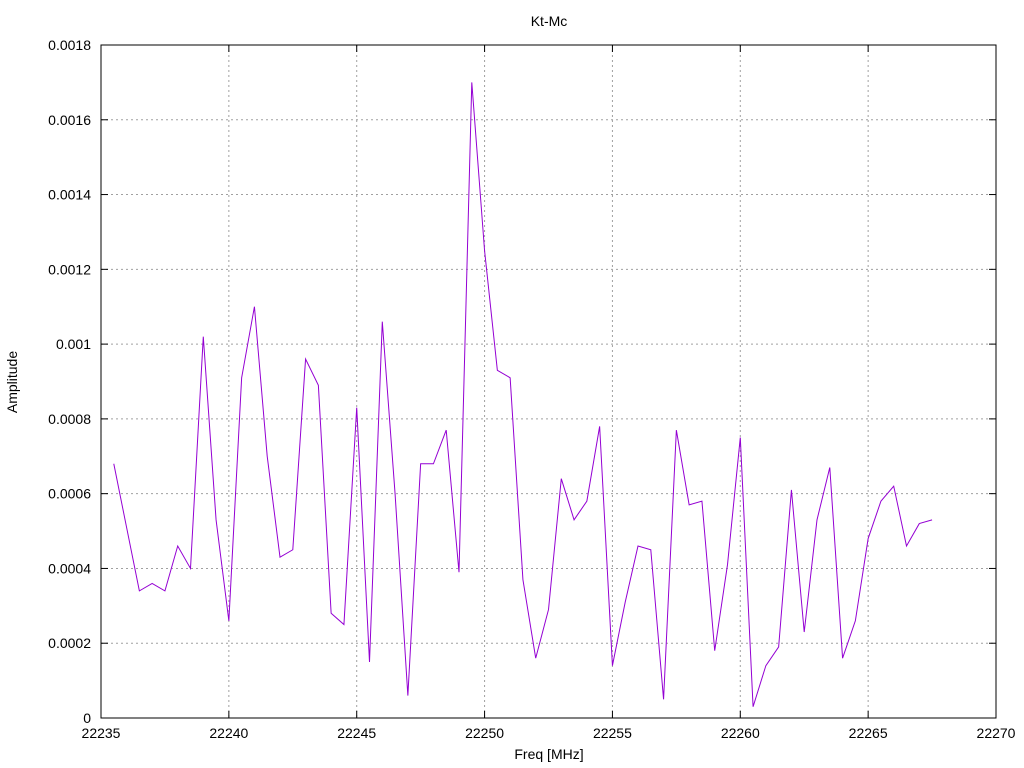 Image resolution: width=1024 pixels, height=768 pixels. What do you see at coordinates (548, 754) in the screenshot?
I see `x-axis-label: Freq [MHz]` at bounding box center [548, 754].